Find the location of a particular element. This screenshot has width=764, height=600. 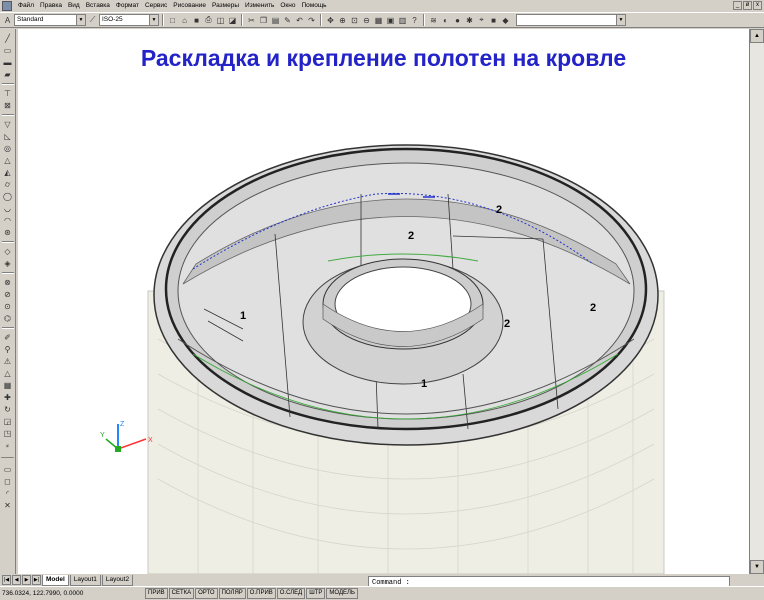

copy-icon: ❐ is located at coordinates (263, 20).